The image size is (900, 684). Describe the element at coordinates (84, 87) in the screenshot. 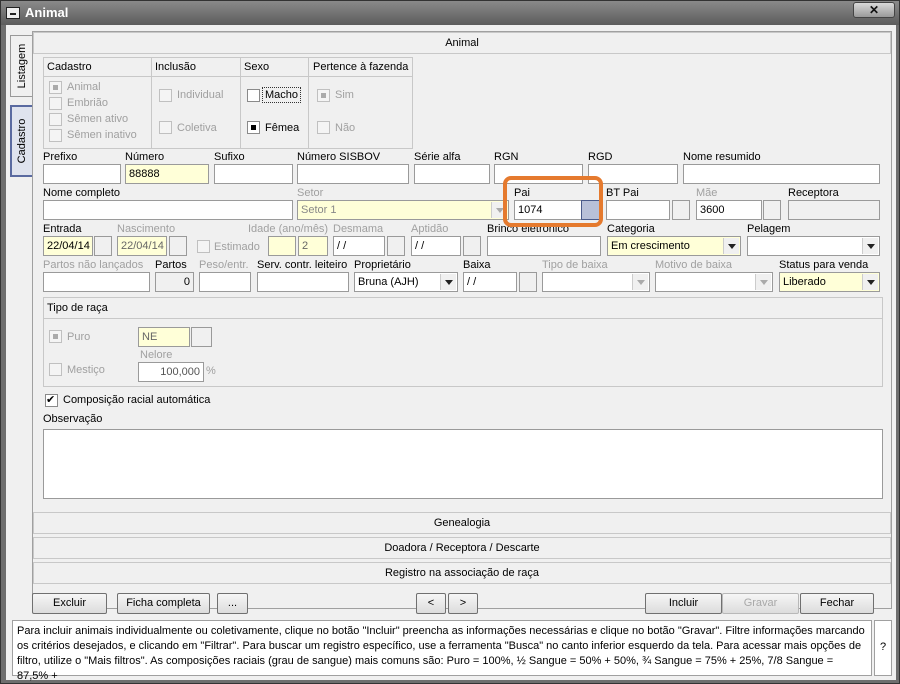

I see `cadastro-animal-label: Animal` at that location.